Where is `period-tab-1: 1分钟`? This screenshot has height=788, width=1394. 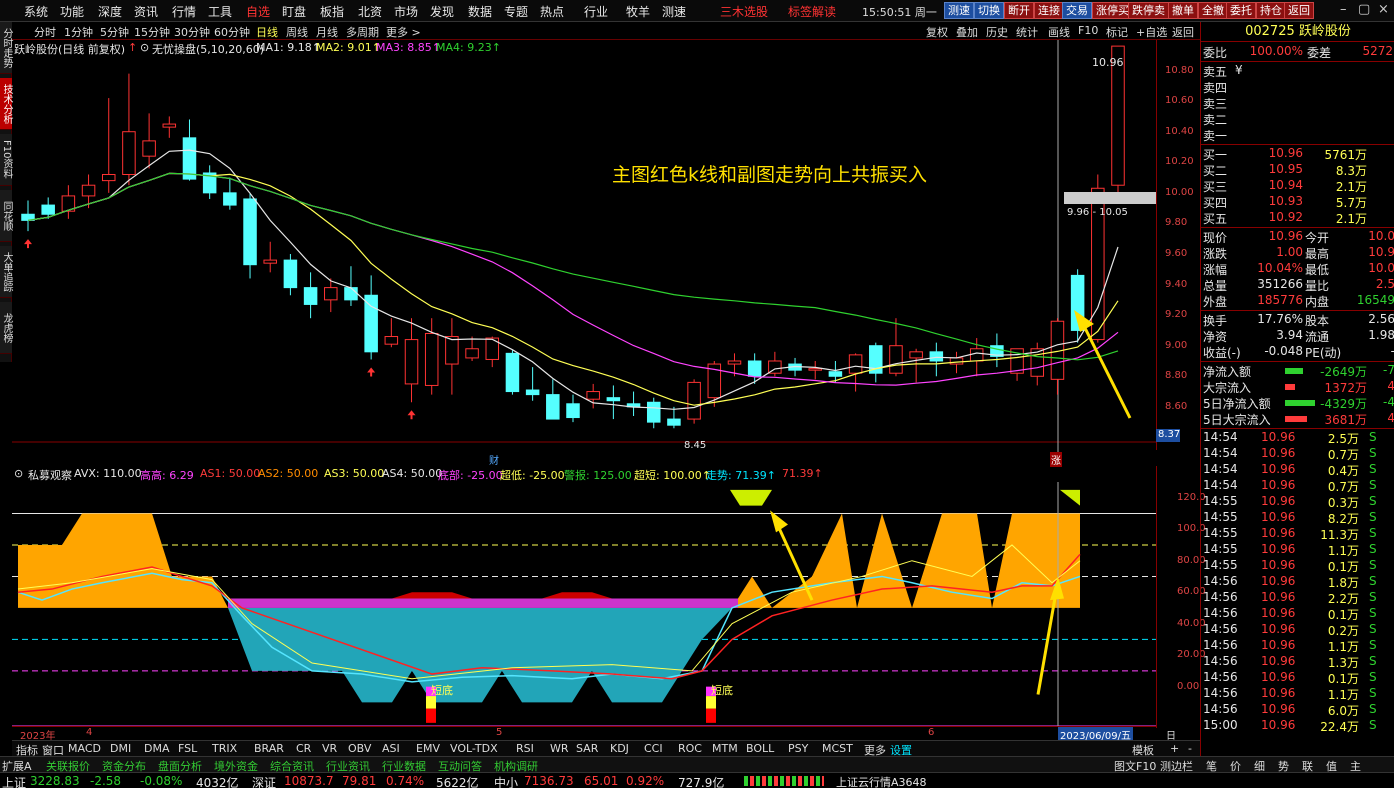 period-tab-1: 1分钟 is located at coordinates (78, 32).